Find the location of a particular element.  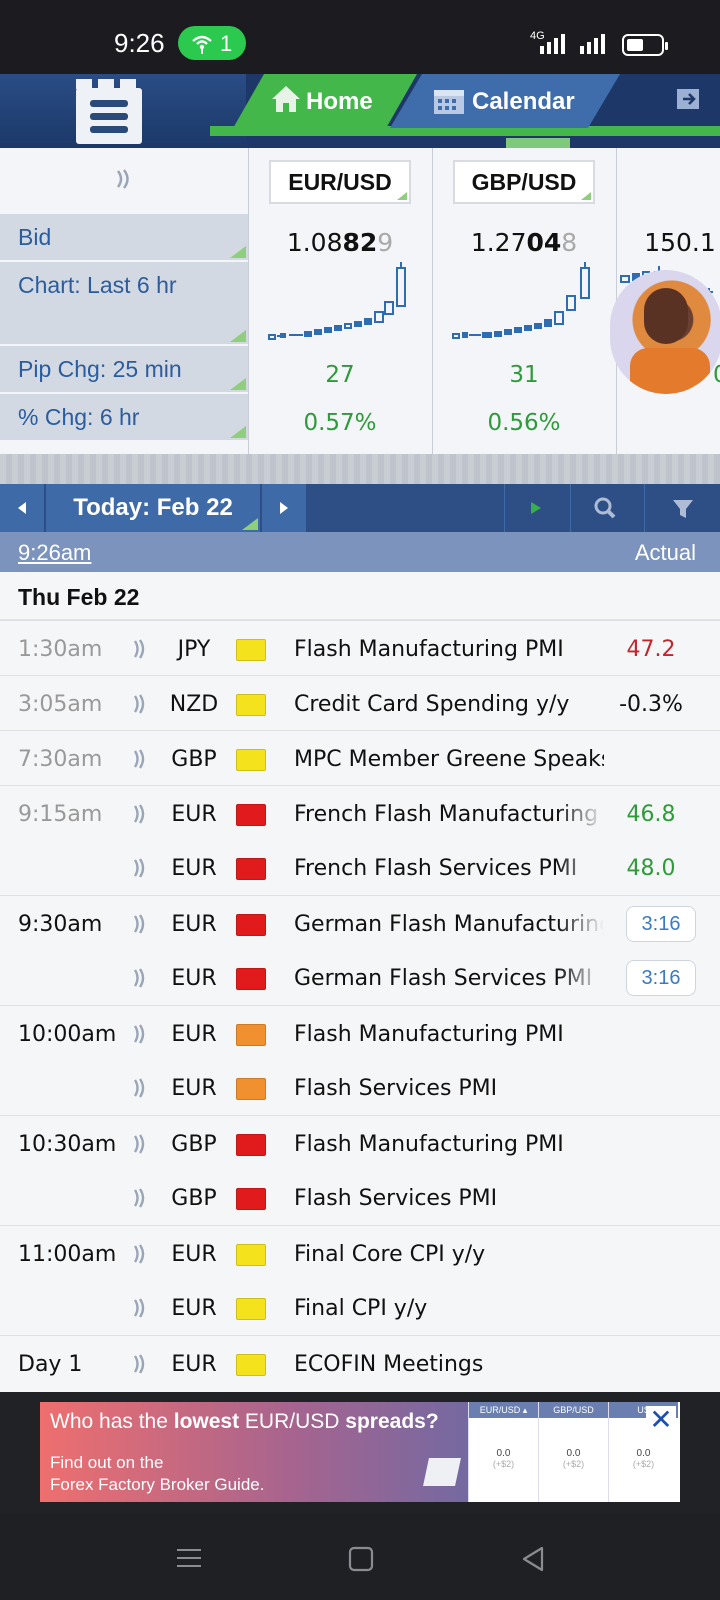

event-title: ECOFIN Meetings is located at coordinates (449, 1364).